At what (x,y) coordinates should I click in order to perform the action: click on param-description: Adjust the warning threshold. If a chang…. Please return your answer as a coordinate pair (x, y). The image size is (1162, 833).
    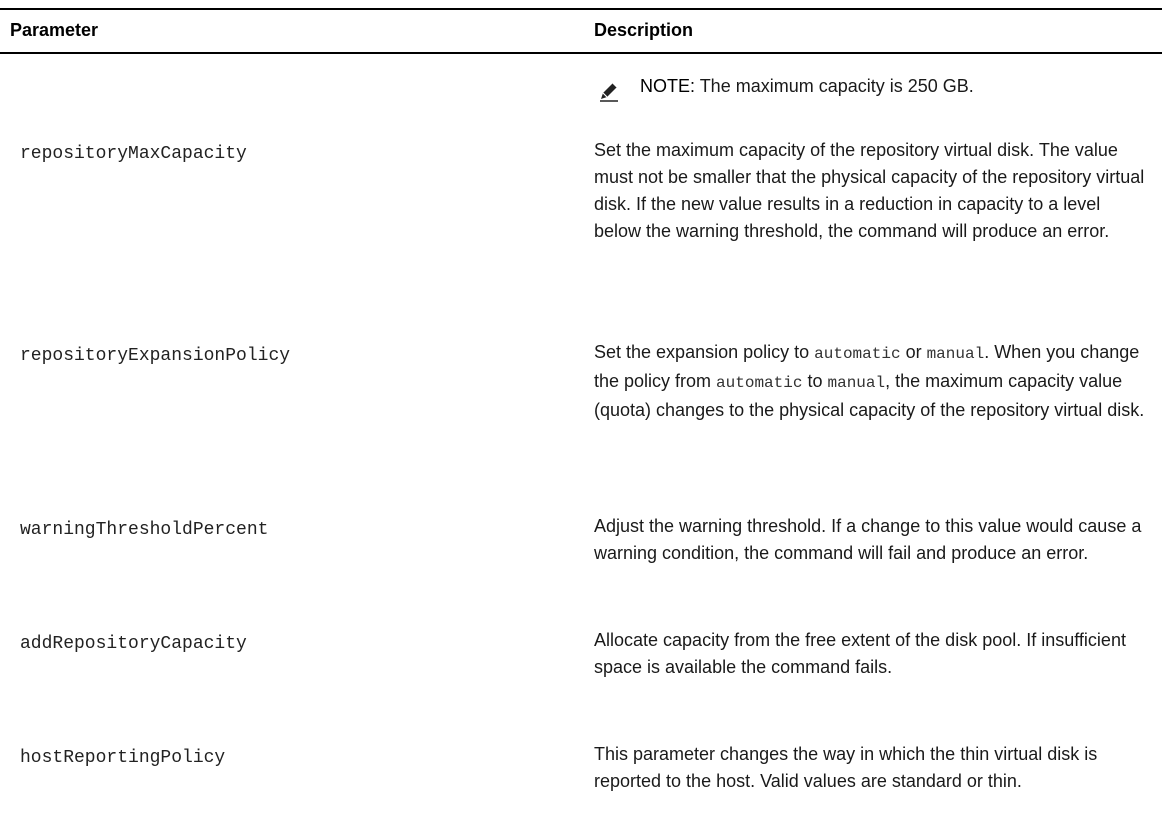
    Looking at the image, I should click on (868, 539).